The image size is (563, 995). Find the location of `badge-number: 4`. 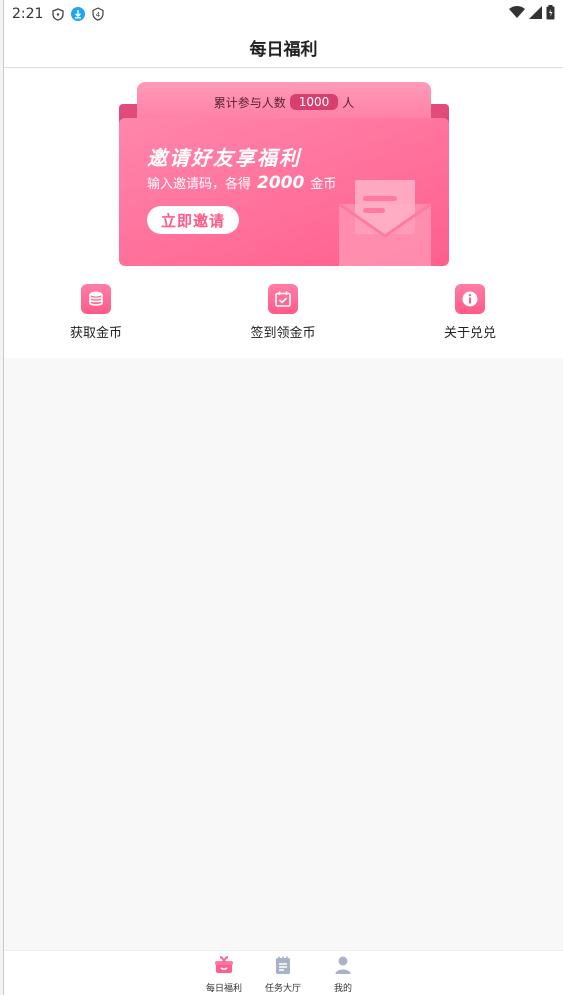

badge-number: 4 is located at coordinates (98, 15).